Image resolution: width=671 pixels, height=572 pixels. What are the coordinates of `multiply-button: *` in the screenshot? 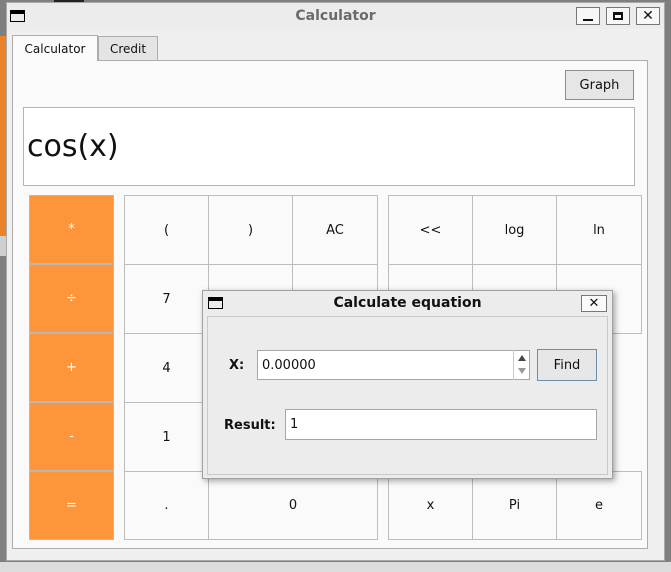 It's located at (71, 229).